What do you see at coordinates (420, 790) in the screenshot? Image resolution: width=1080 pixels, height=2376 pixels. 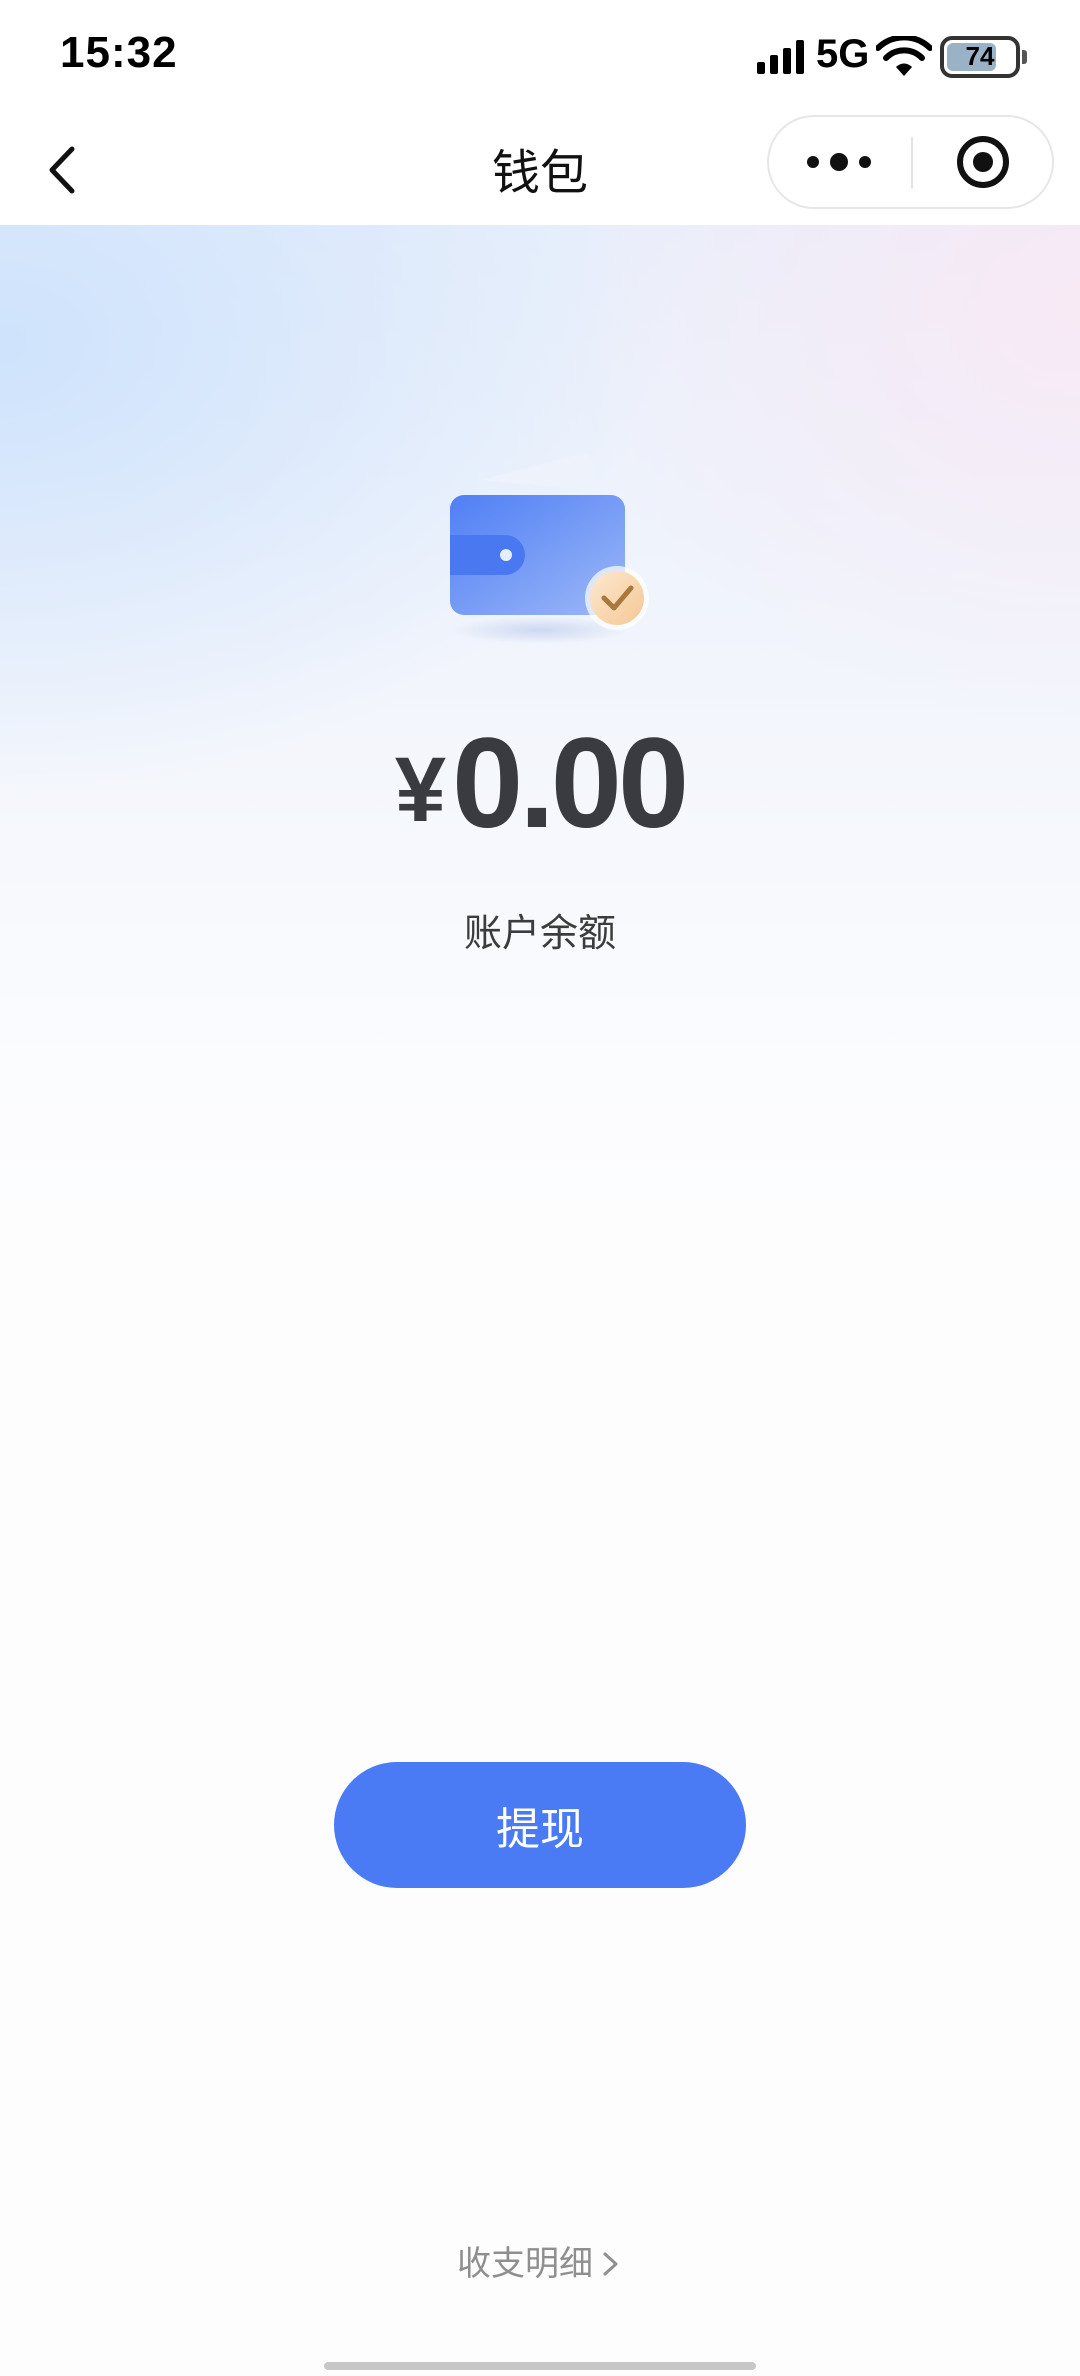 I see `currency-symbol: ¥` at bounding box center [420, 790].